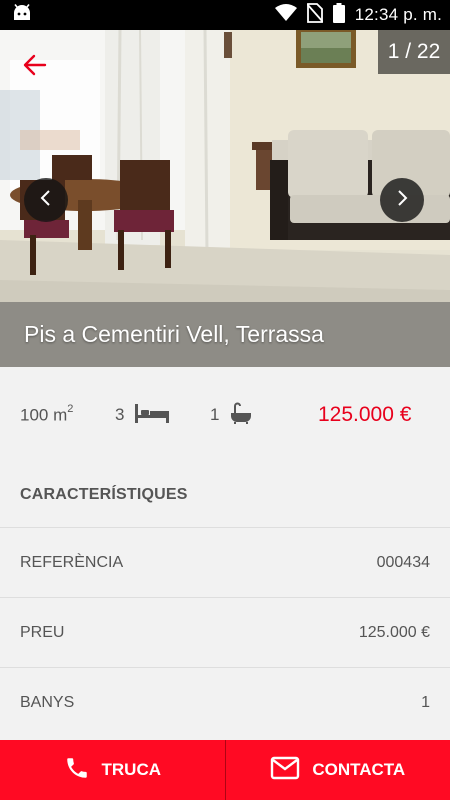 Image resolution: width=450 pixels, height=800 pixels. I want to click on property-summary: 100 m2 3 1 125.000 €, so click(225, 415).